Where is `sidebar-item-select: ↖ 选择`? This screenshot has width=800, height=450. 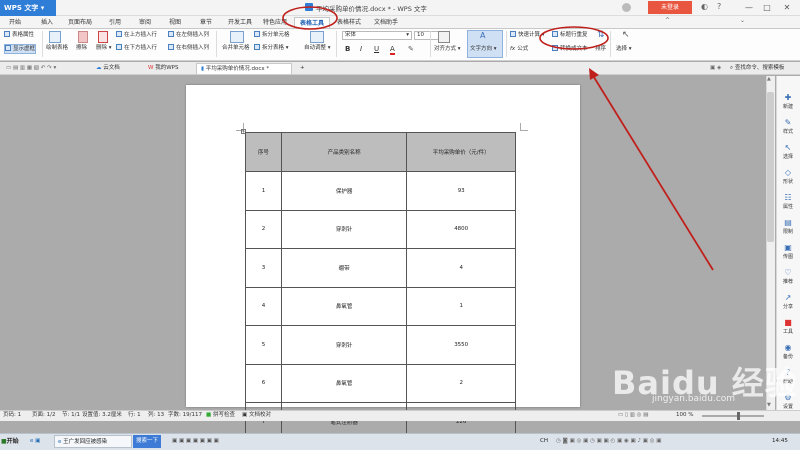
sidebar-item-select: ↖ 选择 is located at coordinates (788, 152).